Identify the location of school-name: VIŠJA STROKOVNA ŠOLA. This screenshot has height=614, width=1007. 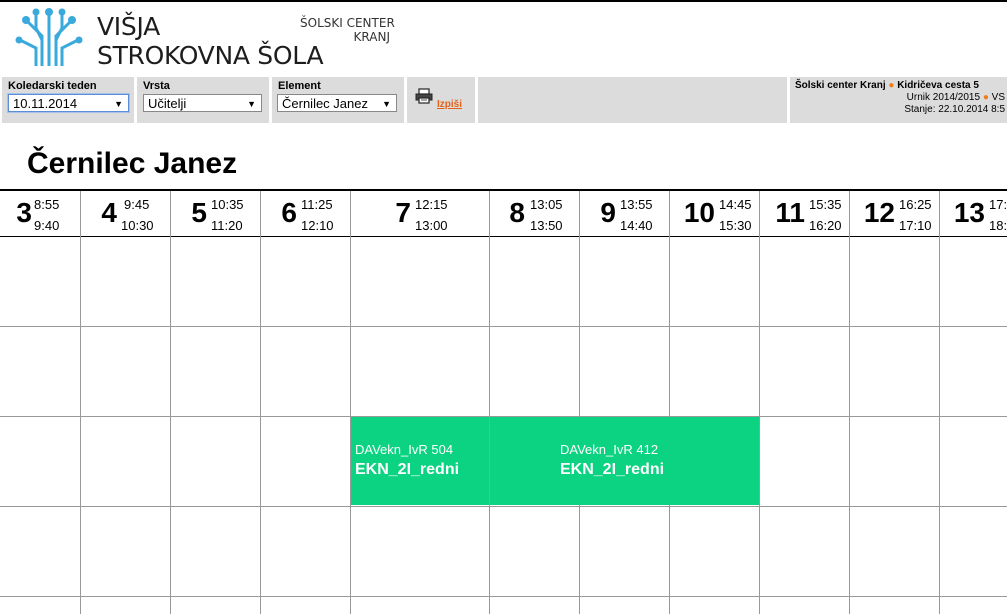
(210, 41).